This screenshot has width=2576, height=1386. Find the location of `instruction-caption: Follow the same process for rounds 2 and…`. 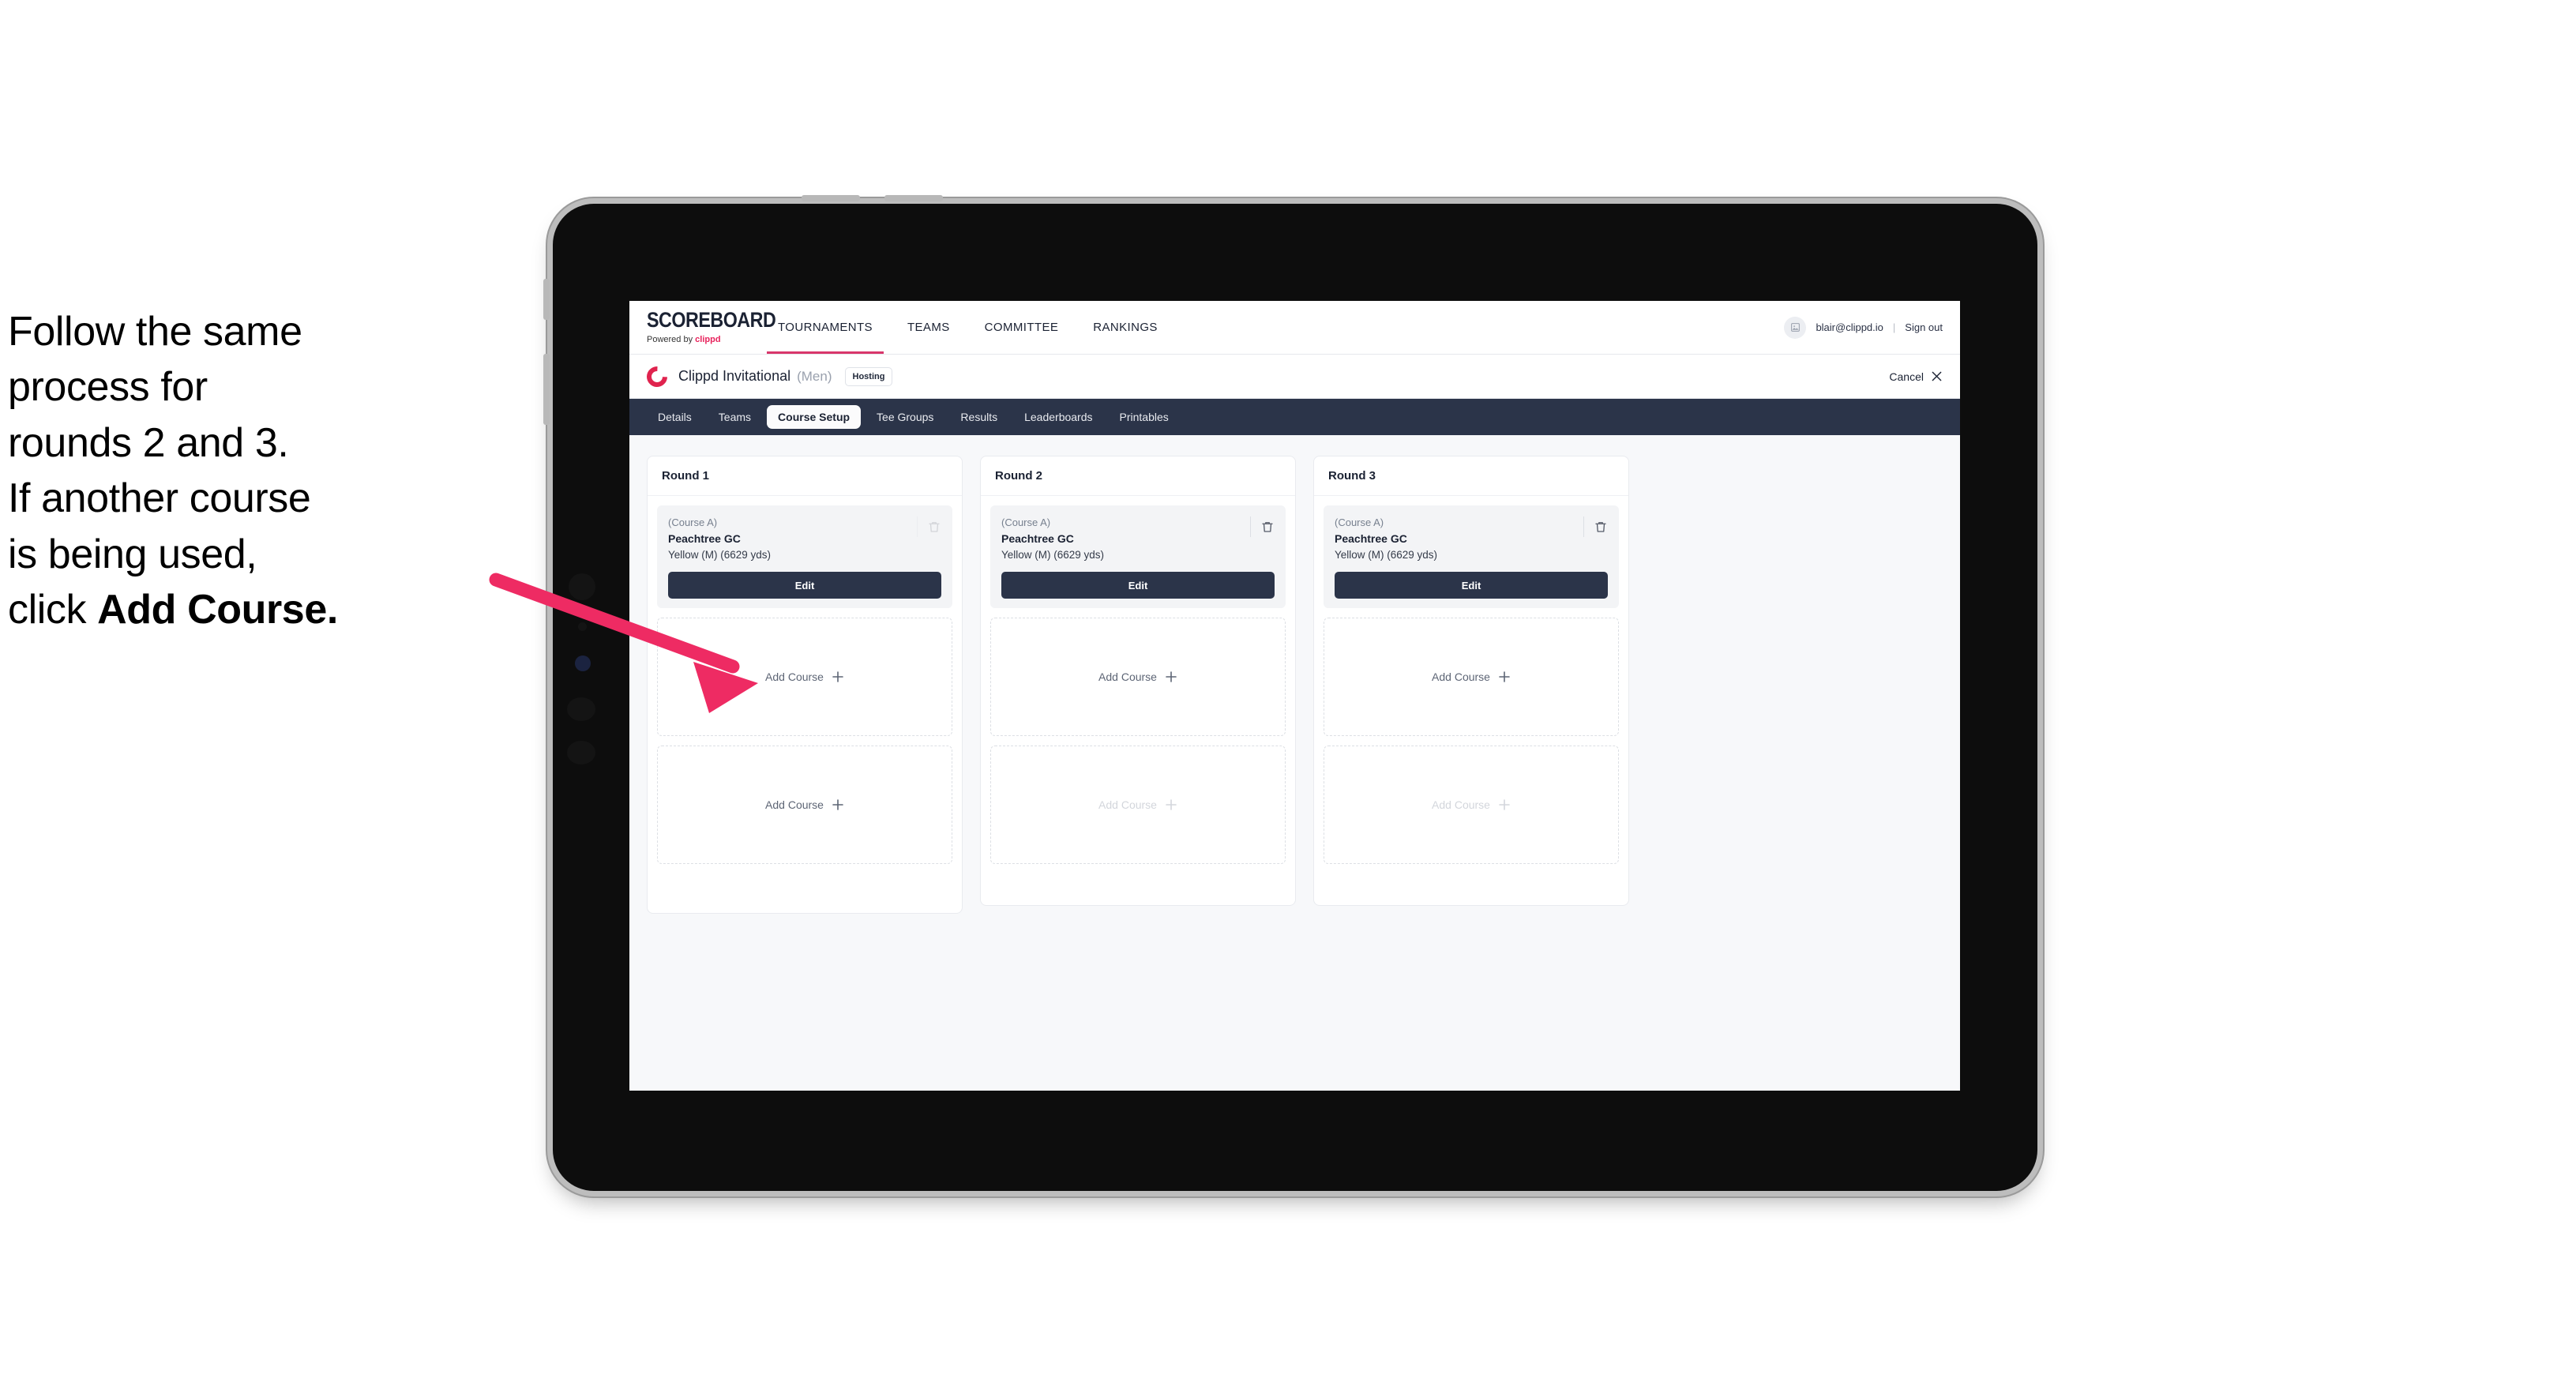

instruction-caption: Follow the same process for rounds 2 and… is located at coordinates (260, 471).